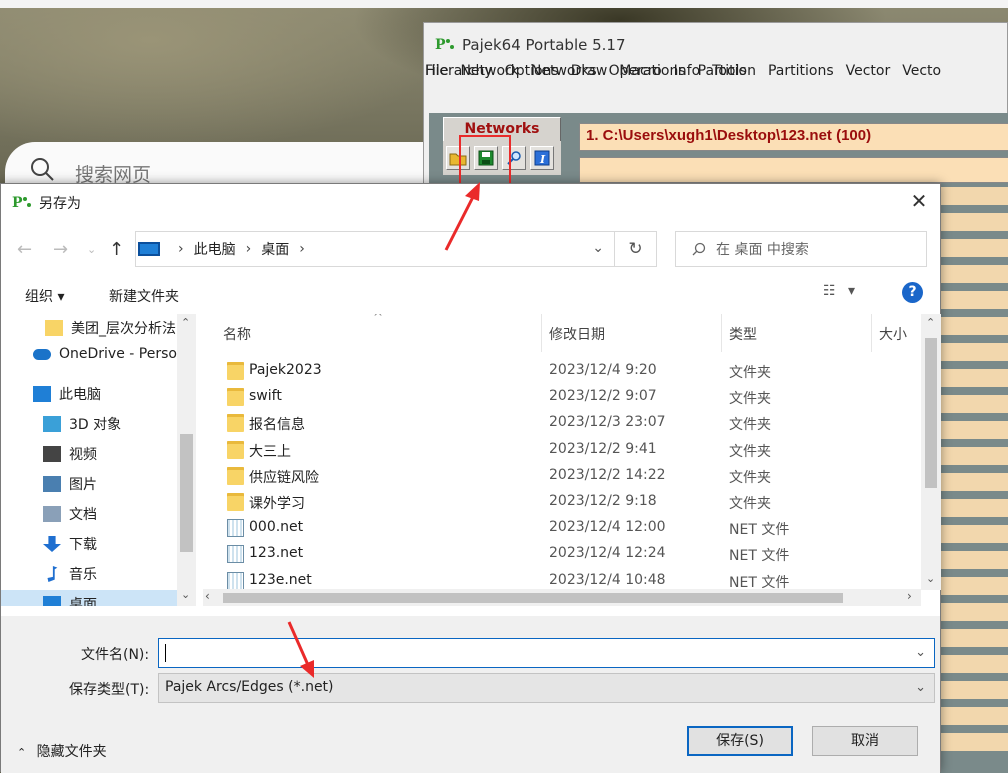  I want to click on search-input: 在 桌面 中搜索, so click(801, 249).